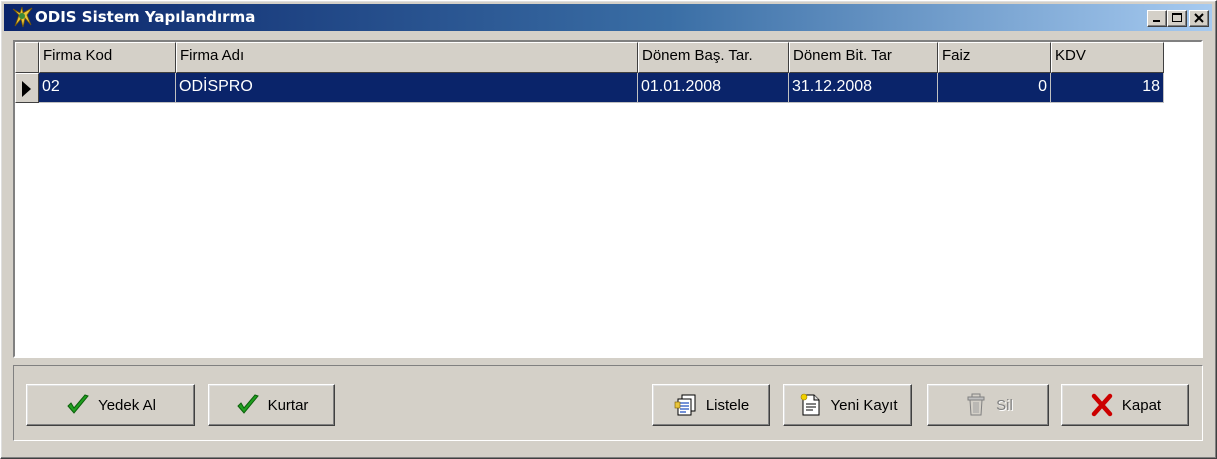 This screenshot has height=459, width=1217. I want to click on row-indicator, so click(27, 88).